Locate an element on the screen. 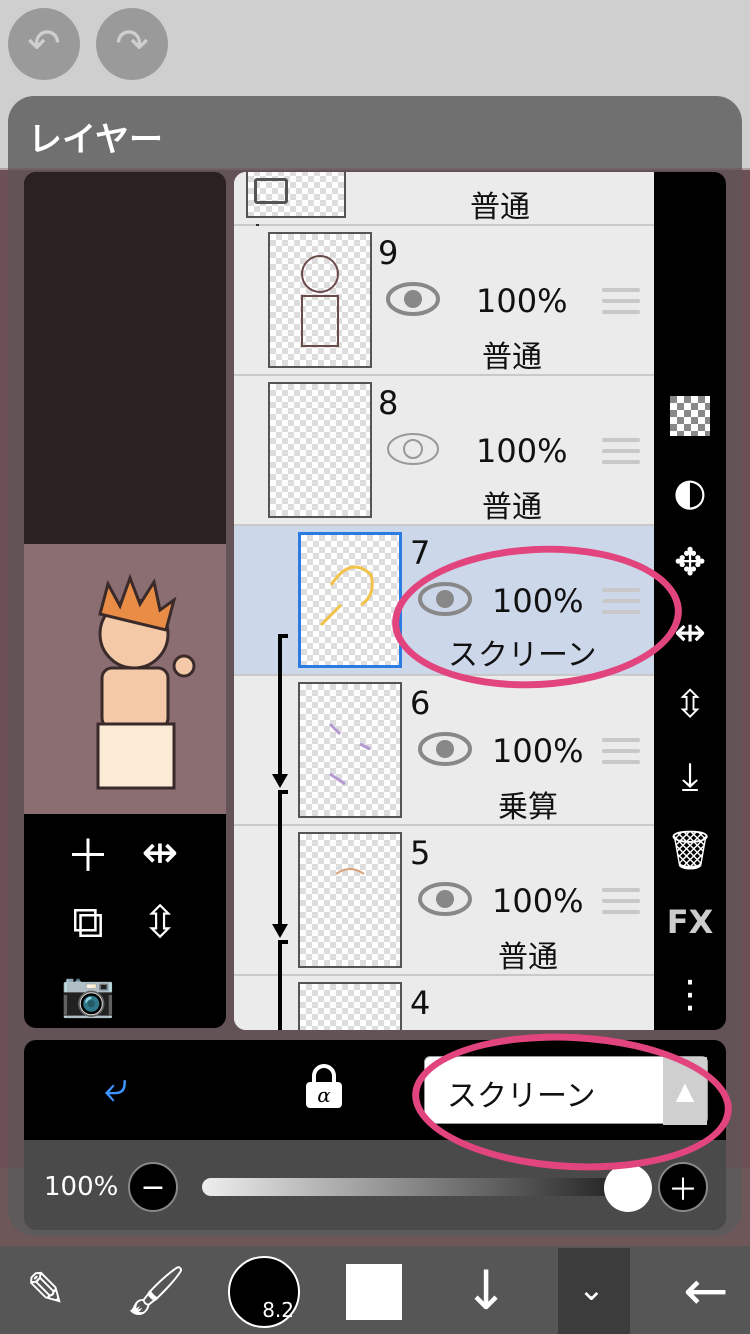  opacity-decrease-button: − is located at coordinates (153, 1187).